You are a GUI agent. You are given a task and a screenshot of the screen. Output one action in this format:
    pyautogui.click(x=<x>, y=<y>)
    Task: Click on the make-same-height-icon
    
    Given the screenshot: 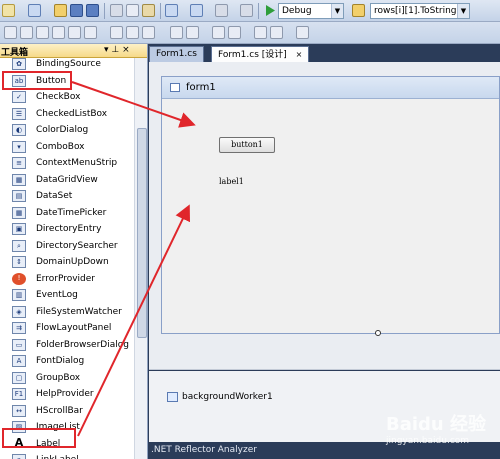 What is the action you would take?
    pyautogui.click(x=132, y=32)
    